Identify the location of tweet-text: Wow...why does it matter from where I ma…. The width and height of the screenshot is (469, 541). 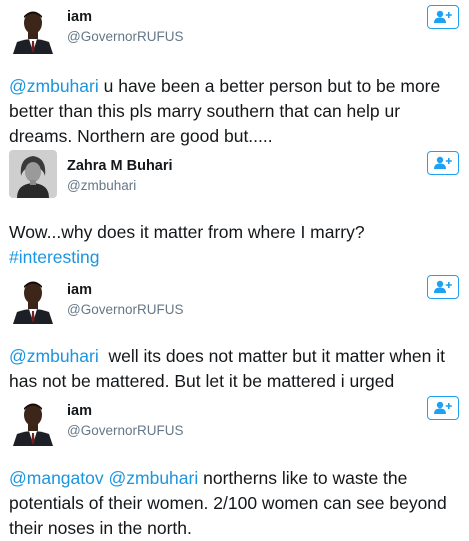
(236, 245).